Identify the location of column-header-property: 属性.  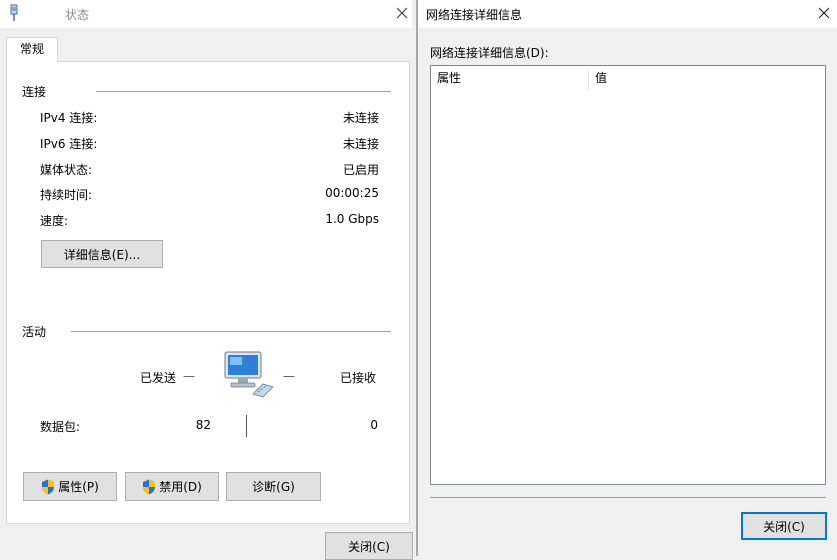
(509, 79).